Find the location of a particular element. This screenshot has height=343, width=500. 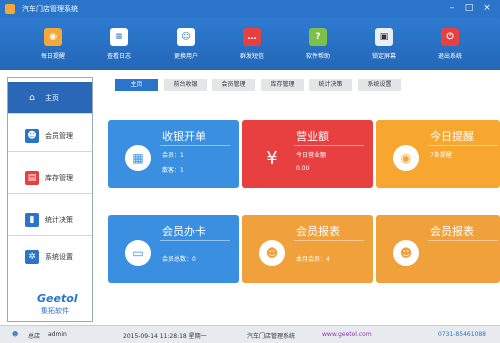

sidebar-item-statistics: ▮ 统计决策 is located at coordinates (50, 220).